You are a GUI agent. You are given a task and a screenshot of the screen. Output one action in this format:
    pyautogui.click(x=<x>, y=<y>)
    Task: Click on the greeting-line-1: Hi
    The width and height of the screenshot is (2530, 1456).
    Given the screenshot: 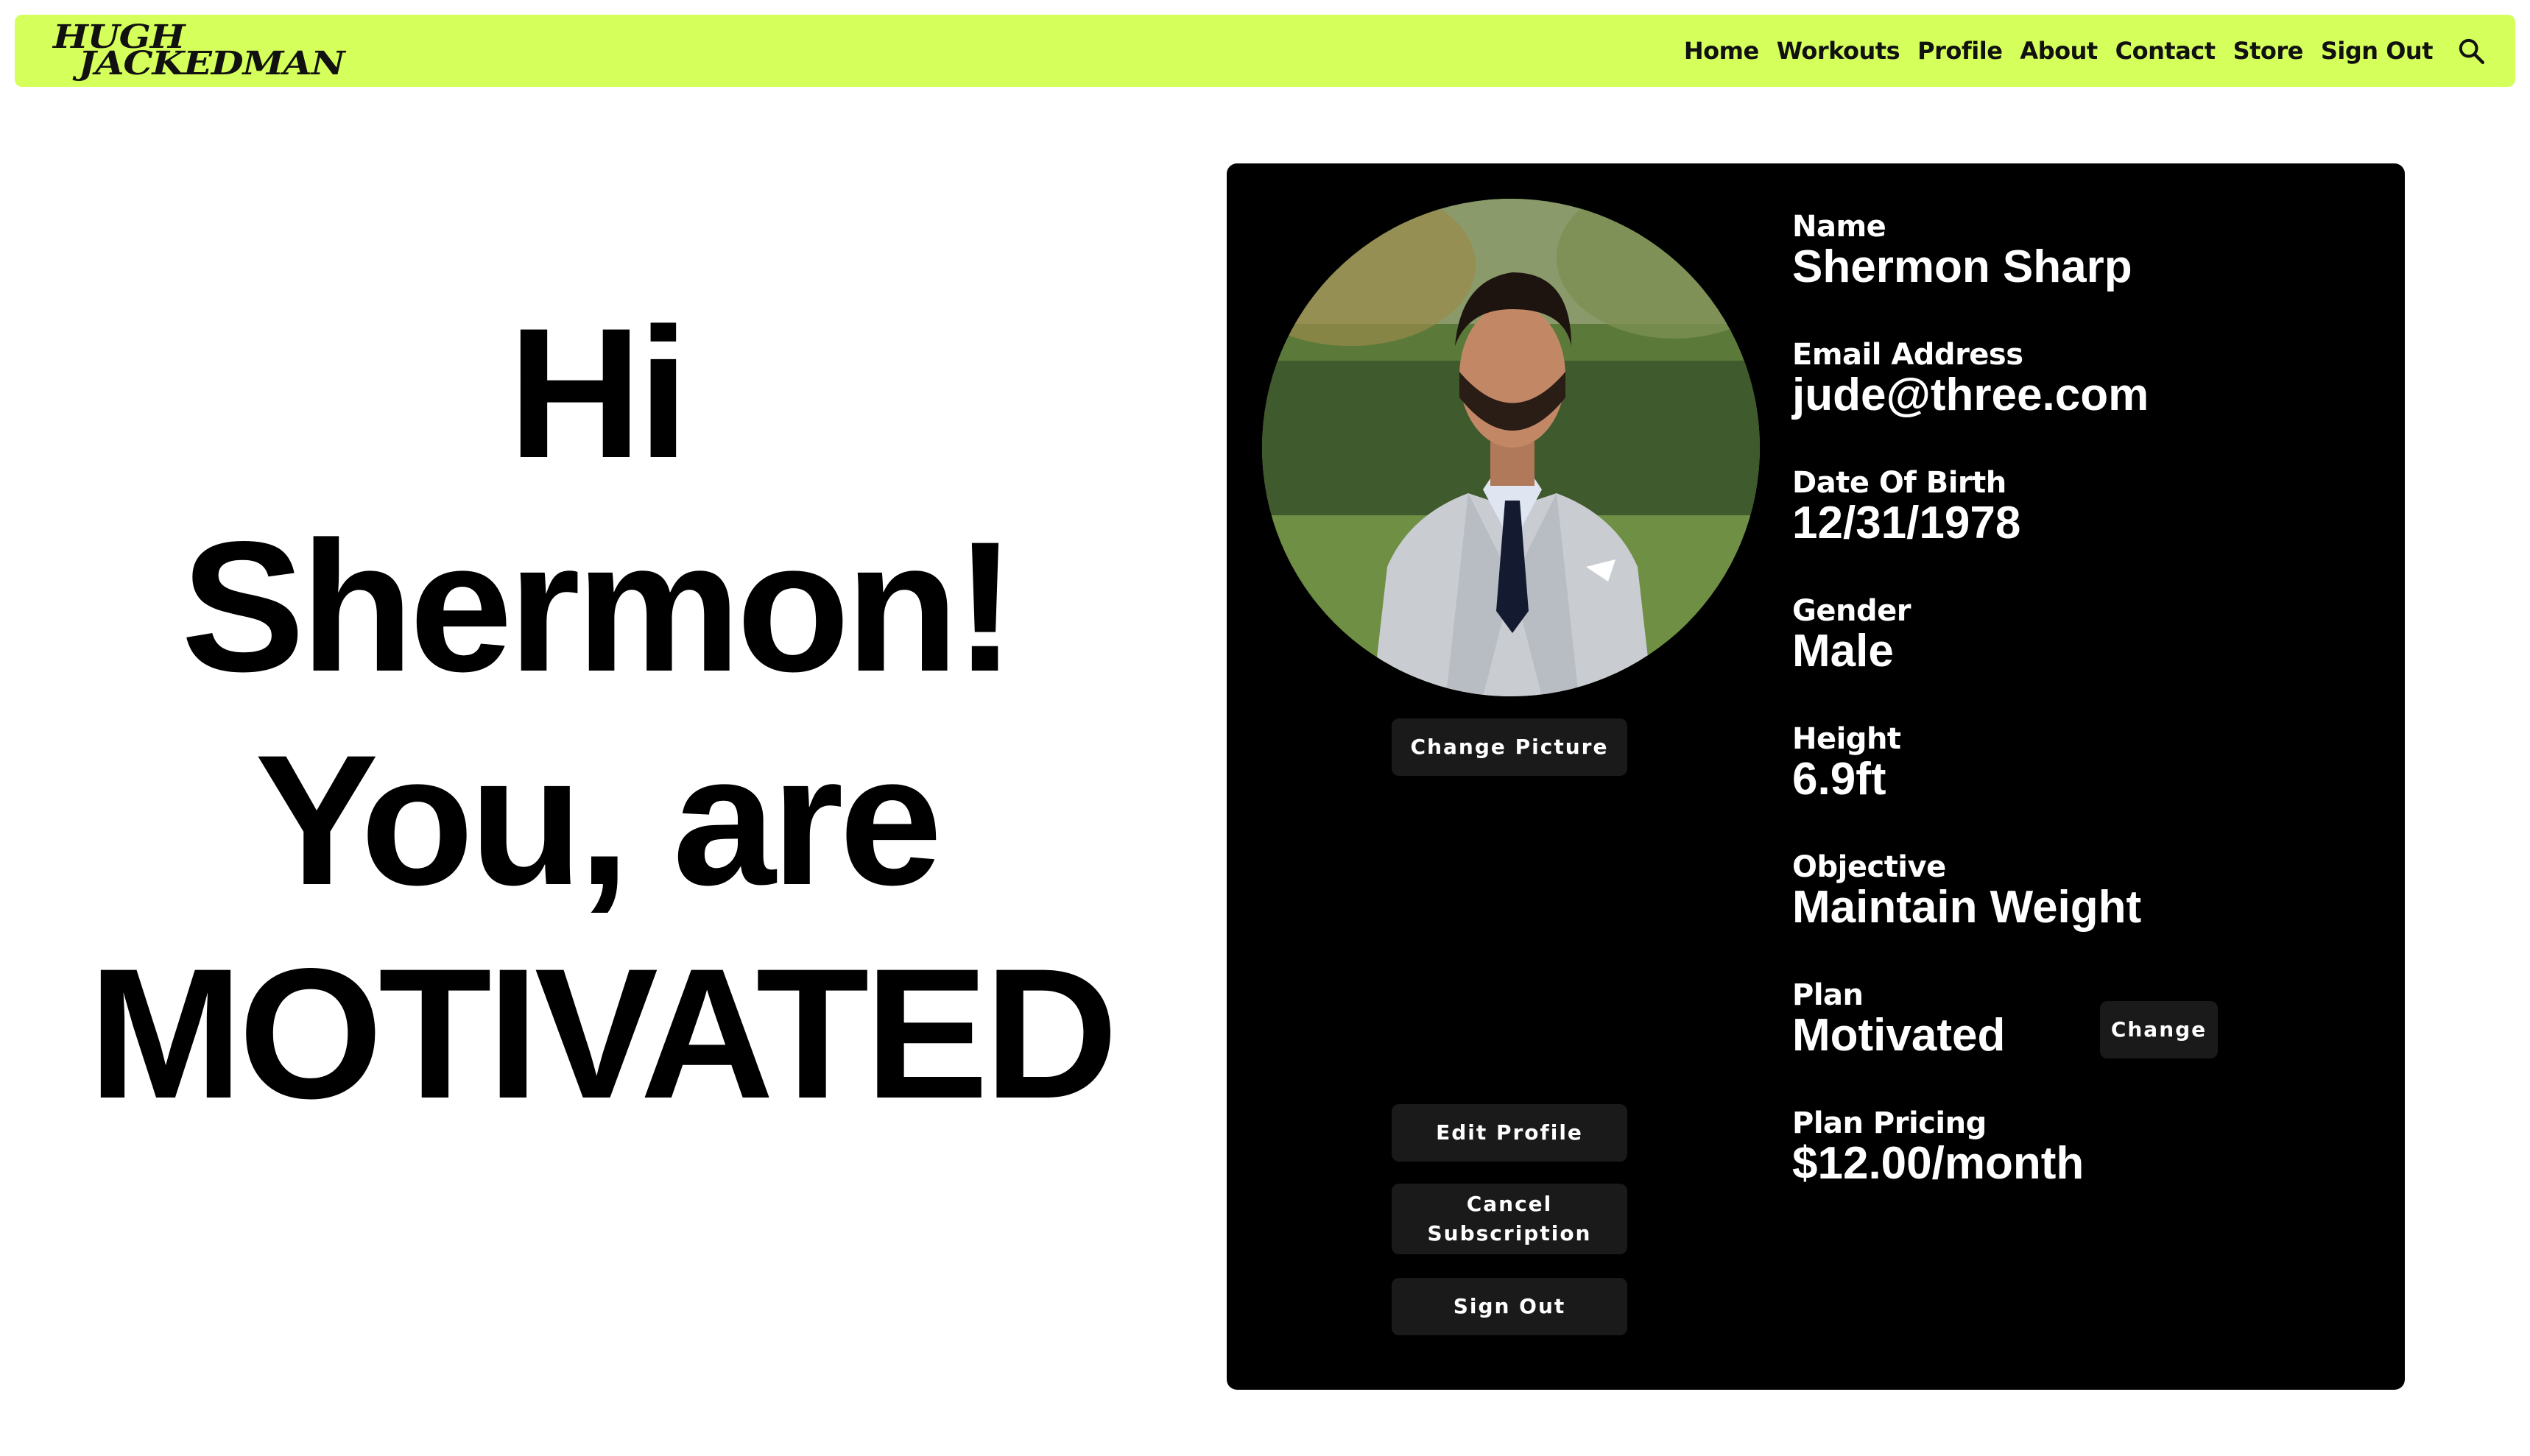 What is the action you would take?
    pyautogui.click(x=598, y=393)
    